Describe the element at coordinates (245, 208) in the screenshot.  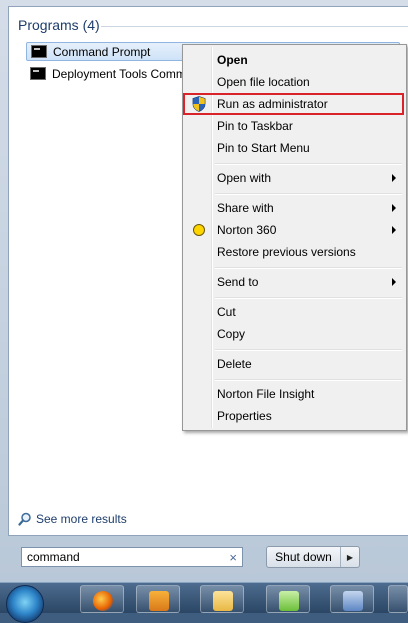
I see `menu-label: Share with` at that location.